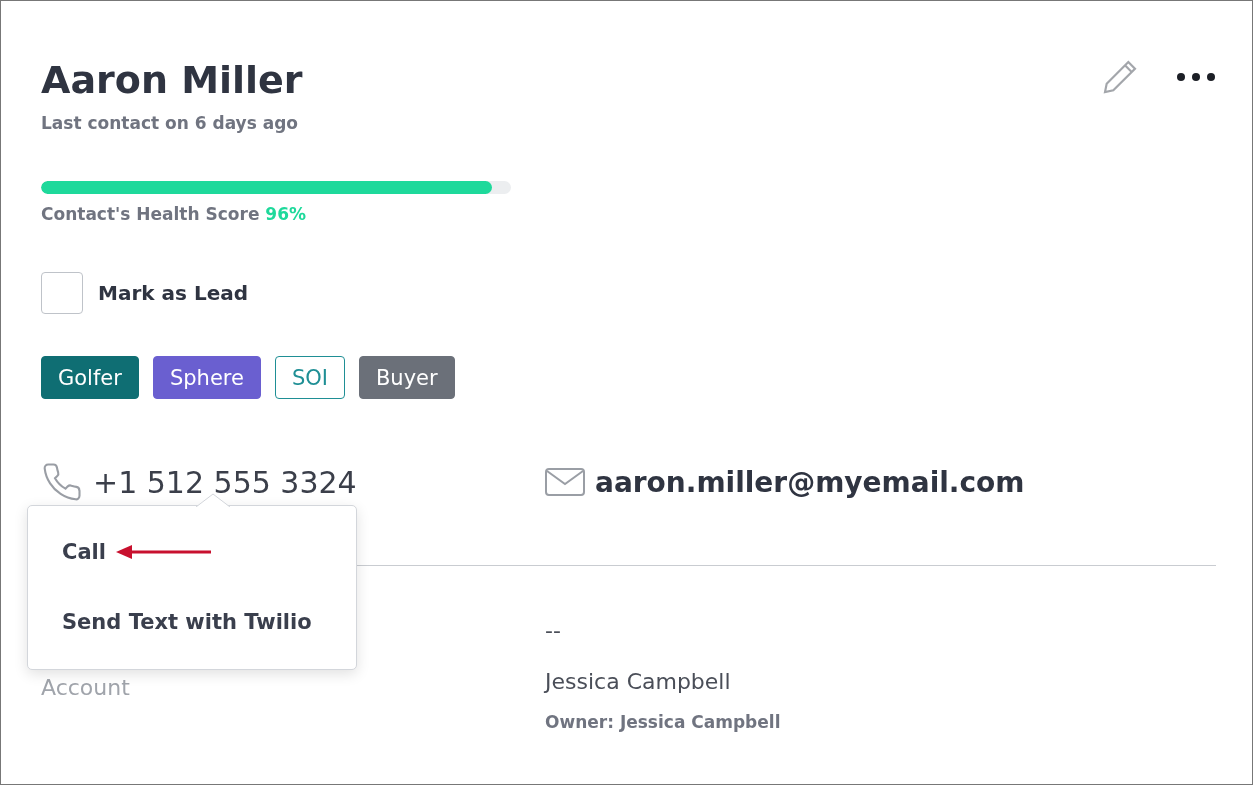 This screenshot has width=1253, height=785. What do you see at coordinates (172, 80) in the screenshot?
I see `contact-name: Aaron Miller` at bounding box center [172, 80].